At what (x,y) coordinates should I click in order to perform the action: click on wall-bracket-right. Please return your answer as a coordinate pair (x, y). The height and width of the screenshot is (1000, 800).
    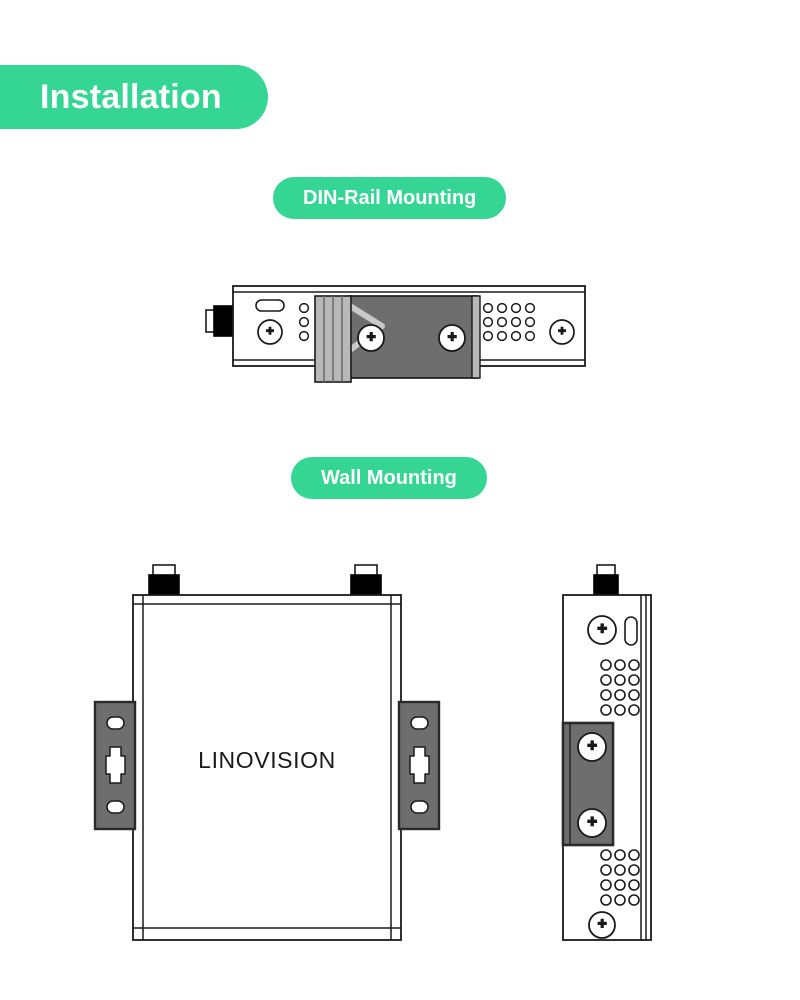
    Looking at the image, I should click on (419, 765).